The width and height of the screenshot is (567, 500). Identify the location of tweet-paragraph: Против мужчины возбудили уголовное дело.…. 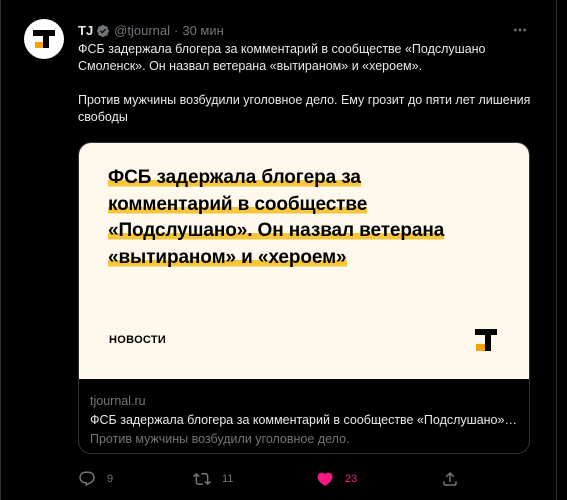
(304, 108).